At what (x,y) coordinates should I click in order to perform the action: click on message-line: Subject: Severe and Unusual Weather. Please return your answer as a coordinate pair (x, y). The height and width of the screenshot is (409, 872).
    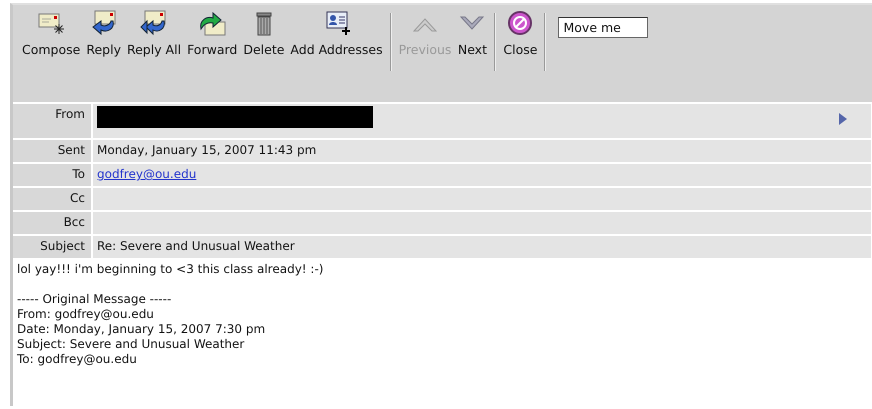
    Looking at the image, I should click on (131, 344).